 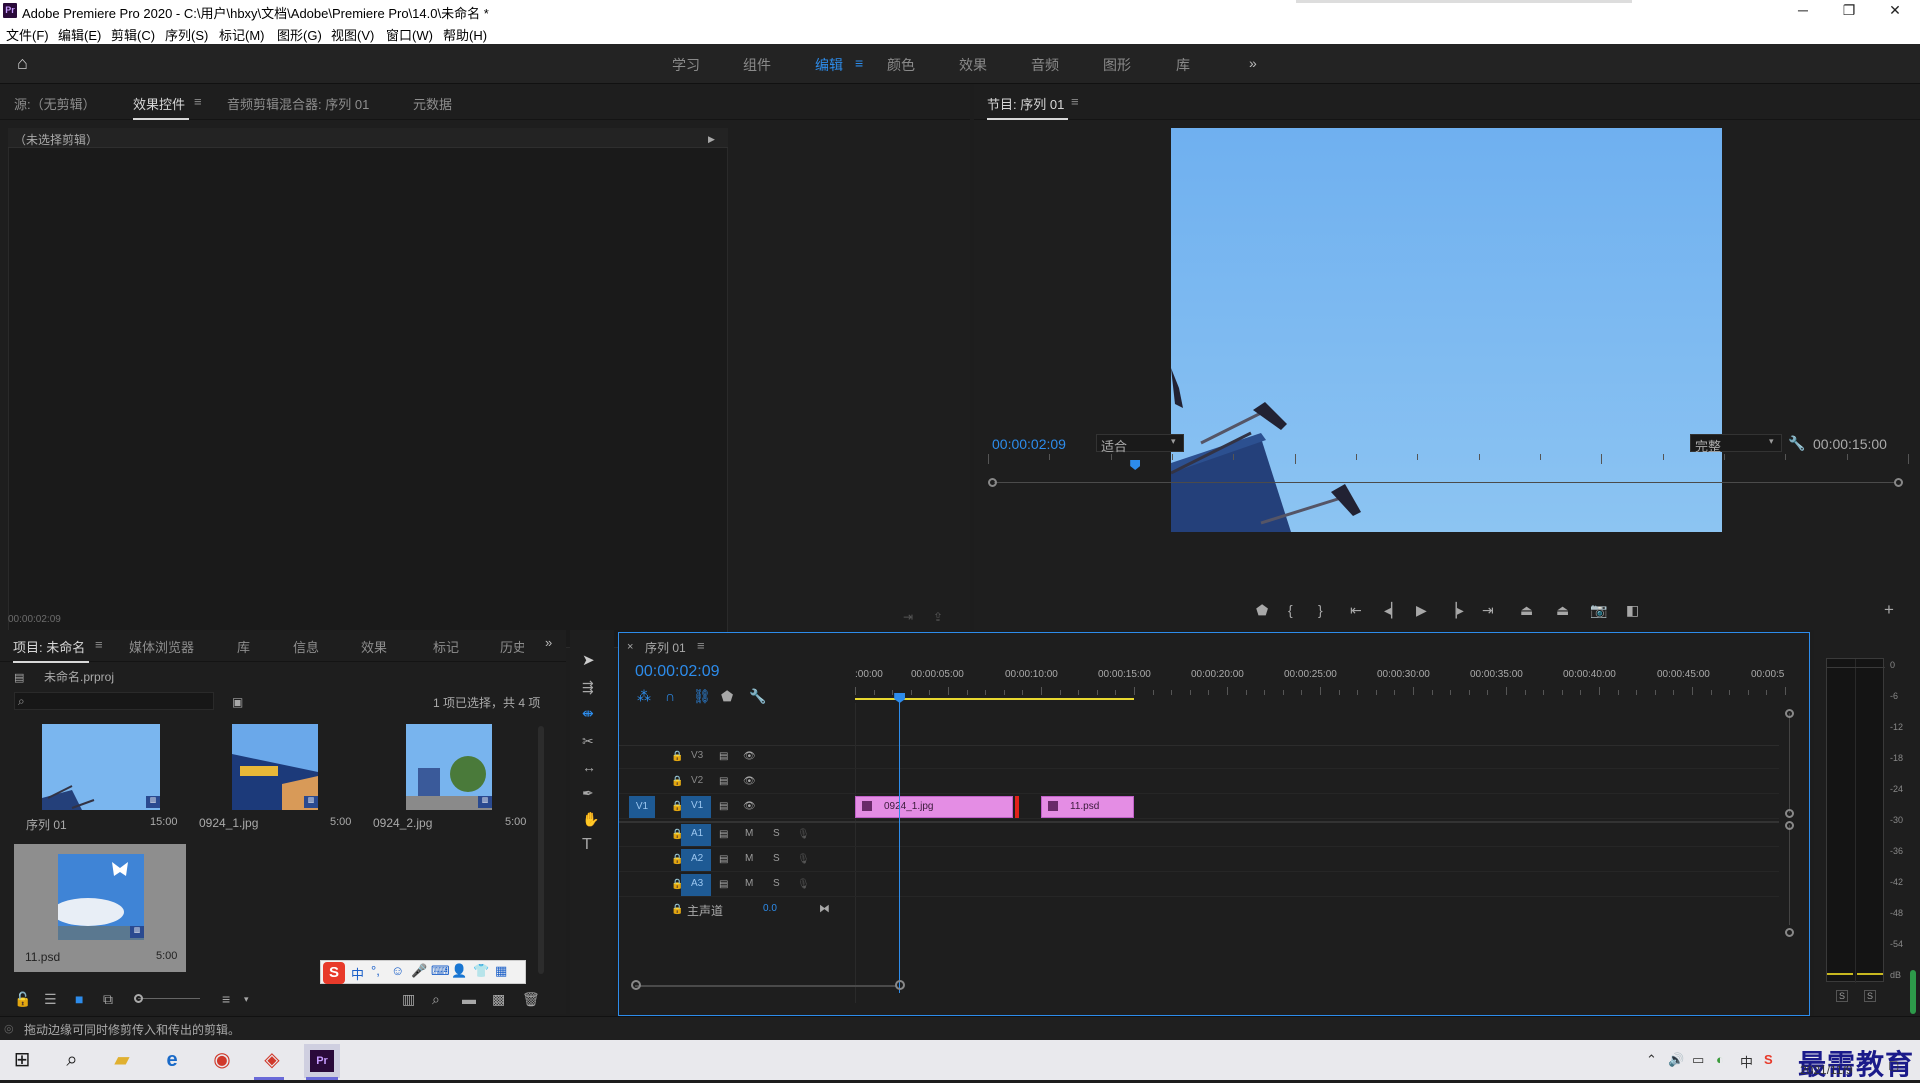 I want to click on tab-metadata: 元数据, so click(x=432, y=103).